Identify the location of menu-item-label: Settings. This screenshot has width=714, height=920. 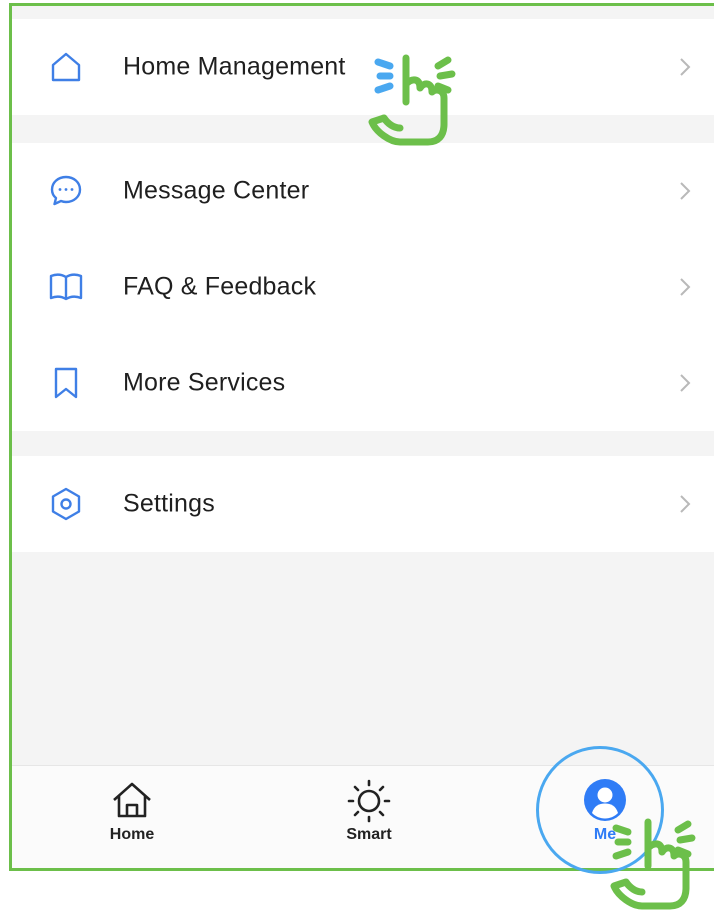
(169, 503).